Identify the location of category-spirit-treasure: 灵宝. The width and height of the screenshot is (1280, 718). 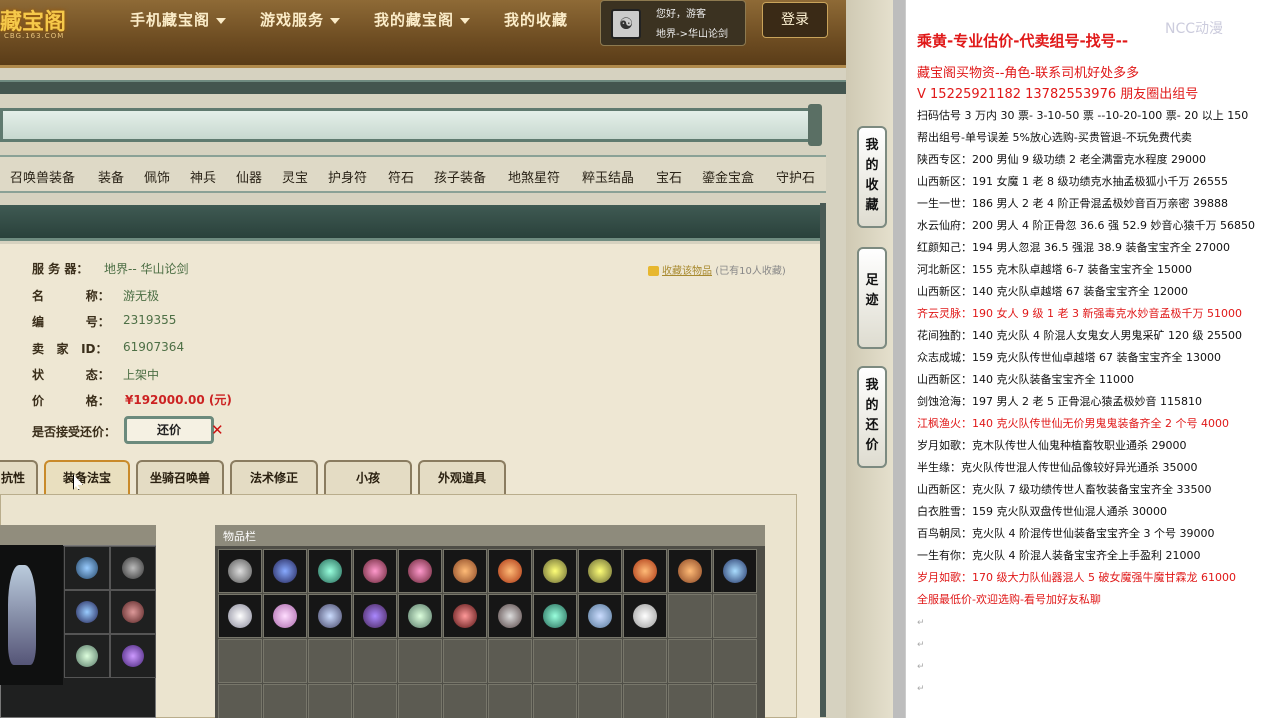
(295, 176).